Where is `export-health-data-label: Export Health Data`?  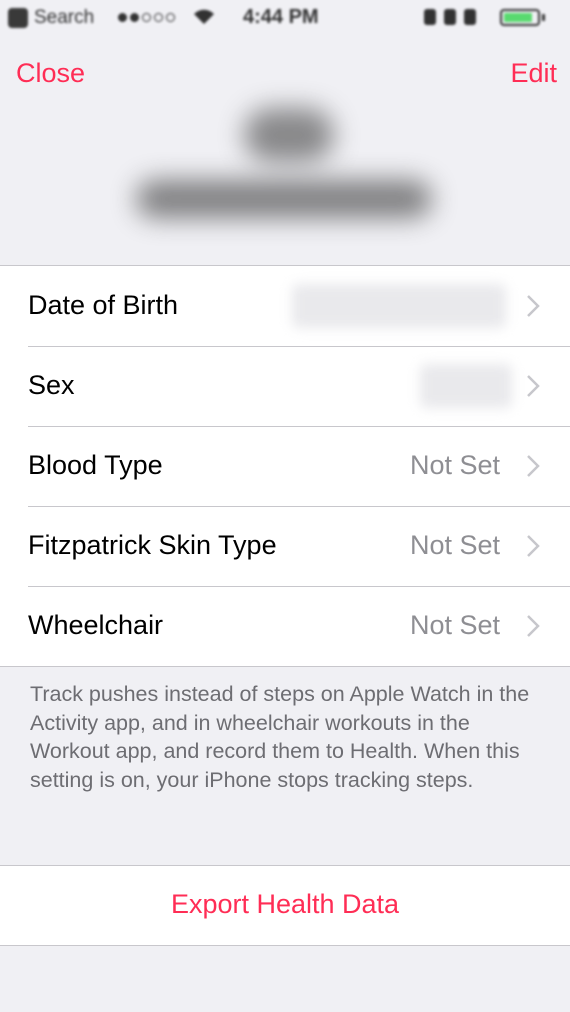 export-health-data-label: Export Health Data is located at coordinates (285, 904).